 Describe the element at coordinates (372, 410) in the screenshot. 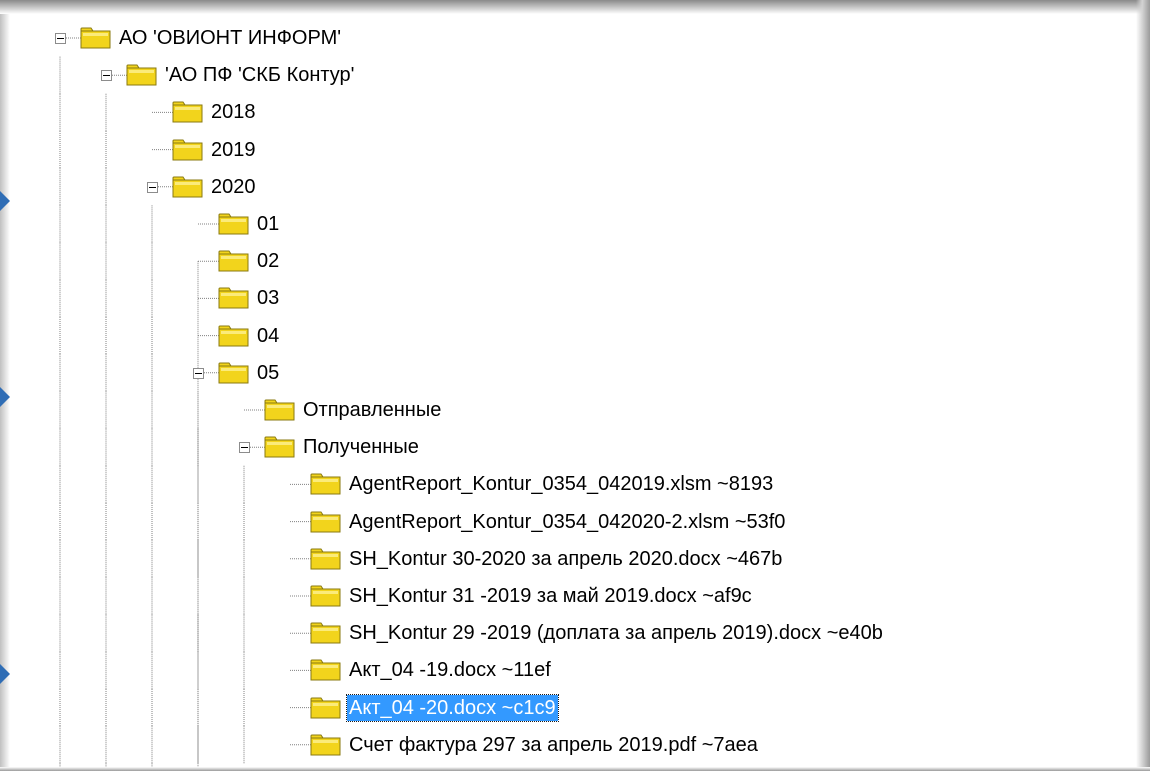

I see `tree-node-label: Отправленные` at that location.